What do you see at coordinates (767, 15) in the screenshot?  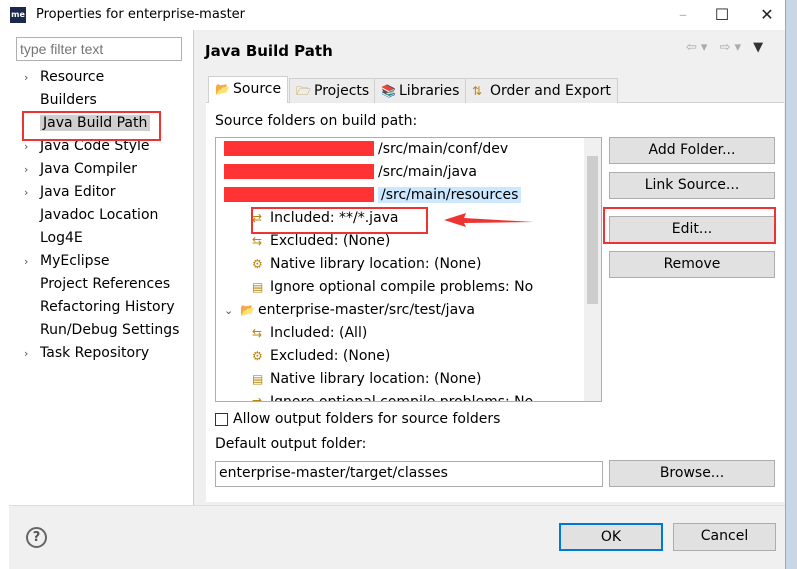 I see `close-button: ✕` at bounding box center [767, 15].